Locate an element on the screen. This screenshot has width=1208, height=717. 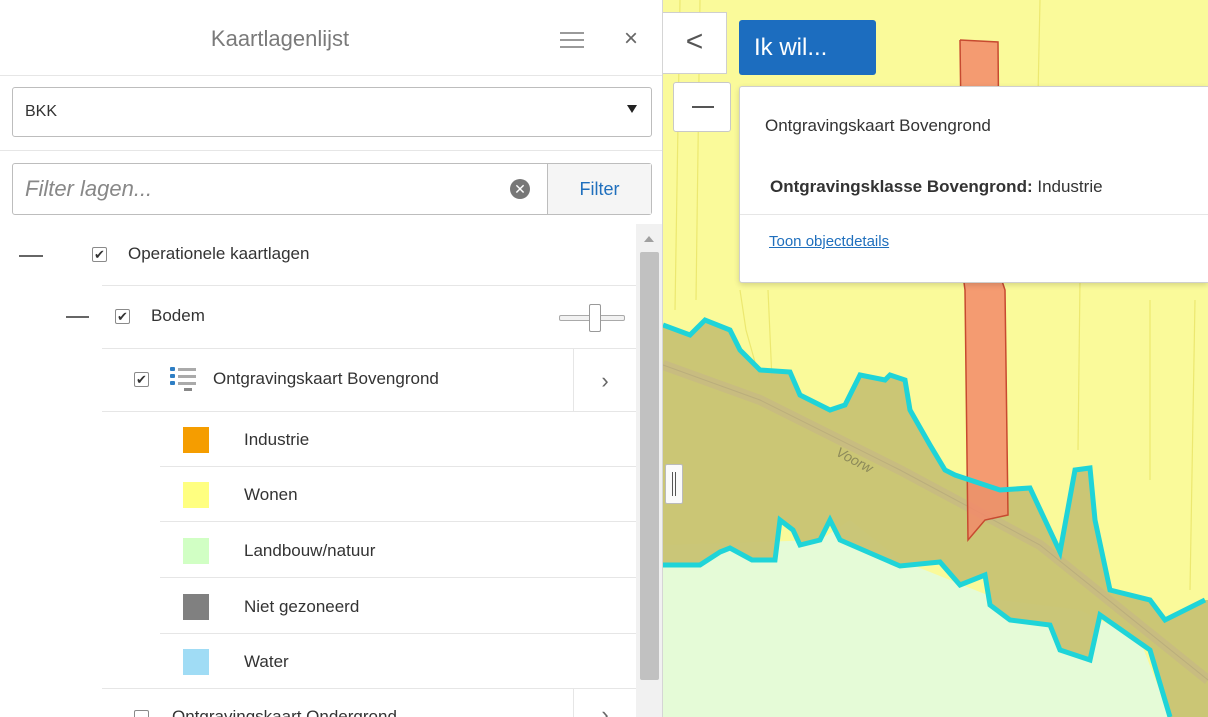
subgroup-checkbox: ✔ is located at coordinates (122, 316).